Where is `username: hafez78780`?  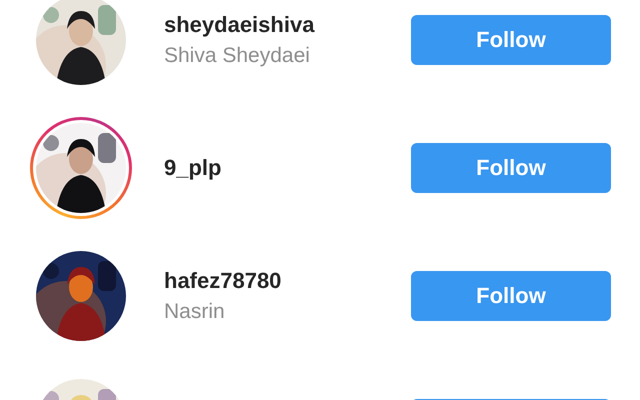 username: hafez78780 is located at coordinates (223, 281).